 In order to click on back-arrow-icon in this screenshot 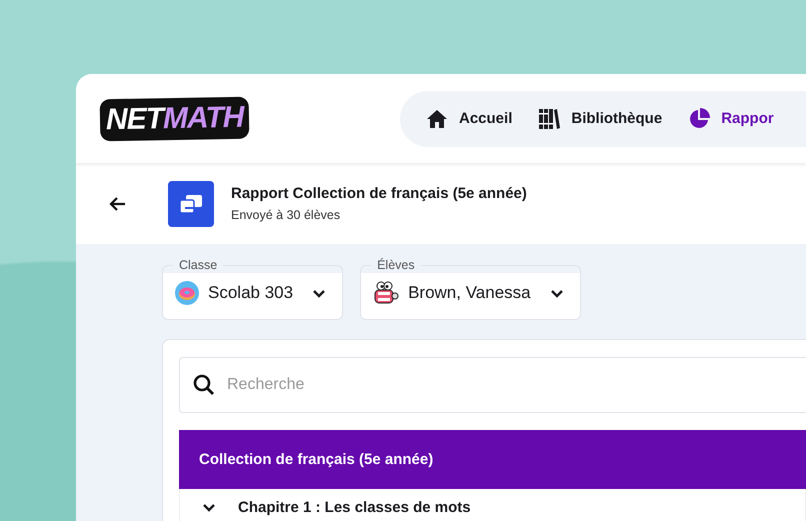, I will do `click(117, 204)`.